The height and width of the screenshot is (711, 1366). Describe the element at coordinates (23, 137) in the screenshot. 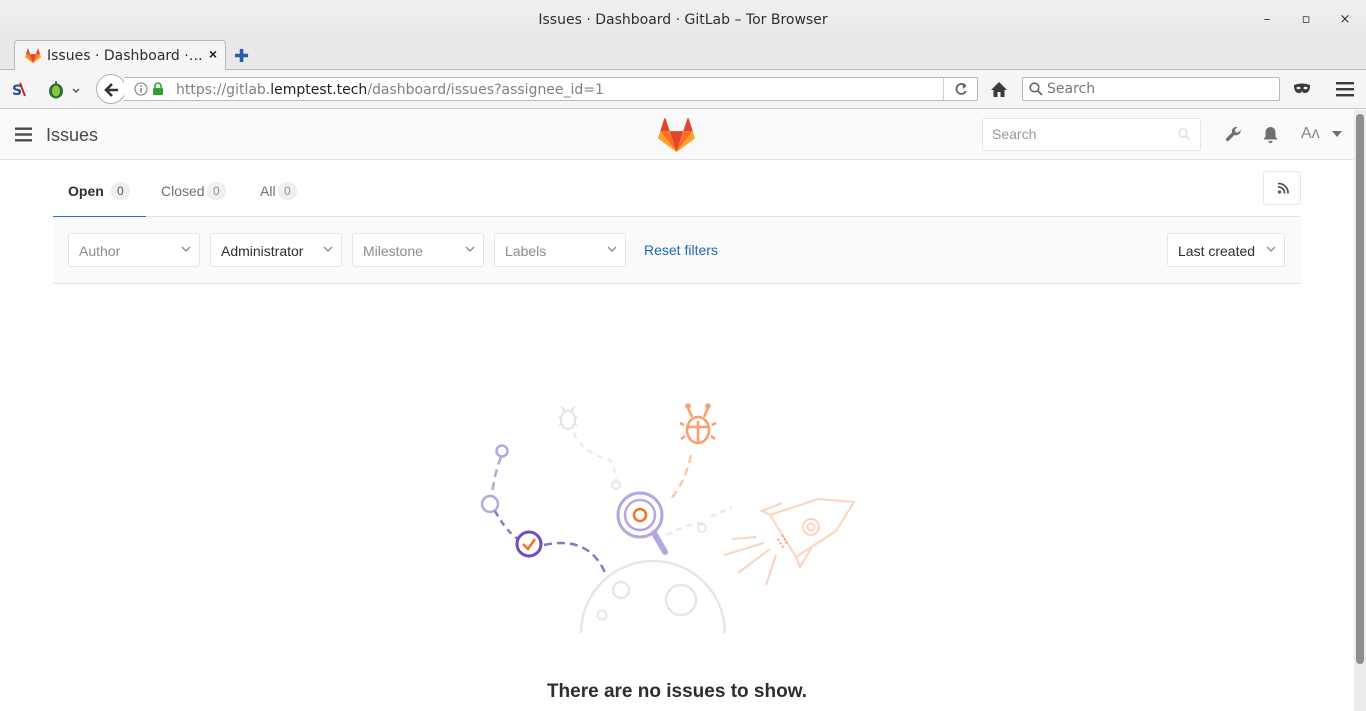

I see `sidebar-toggle-icon` at that location.